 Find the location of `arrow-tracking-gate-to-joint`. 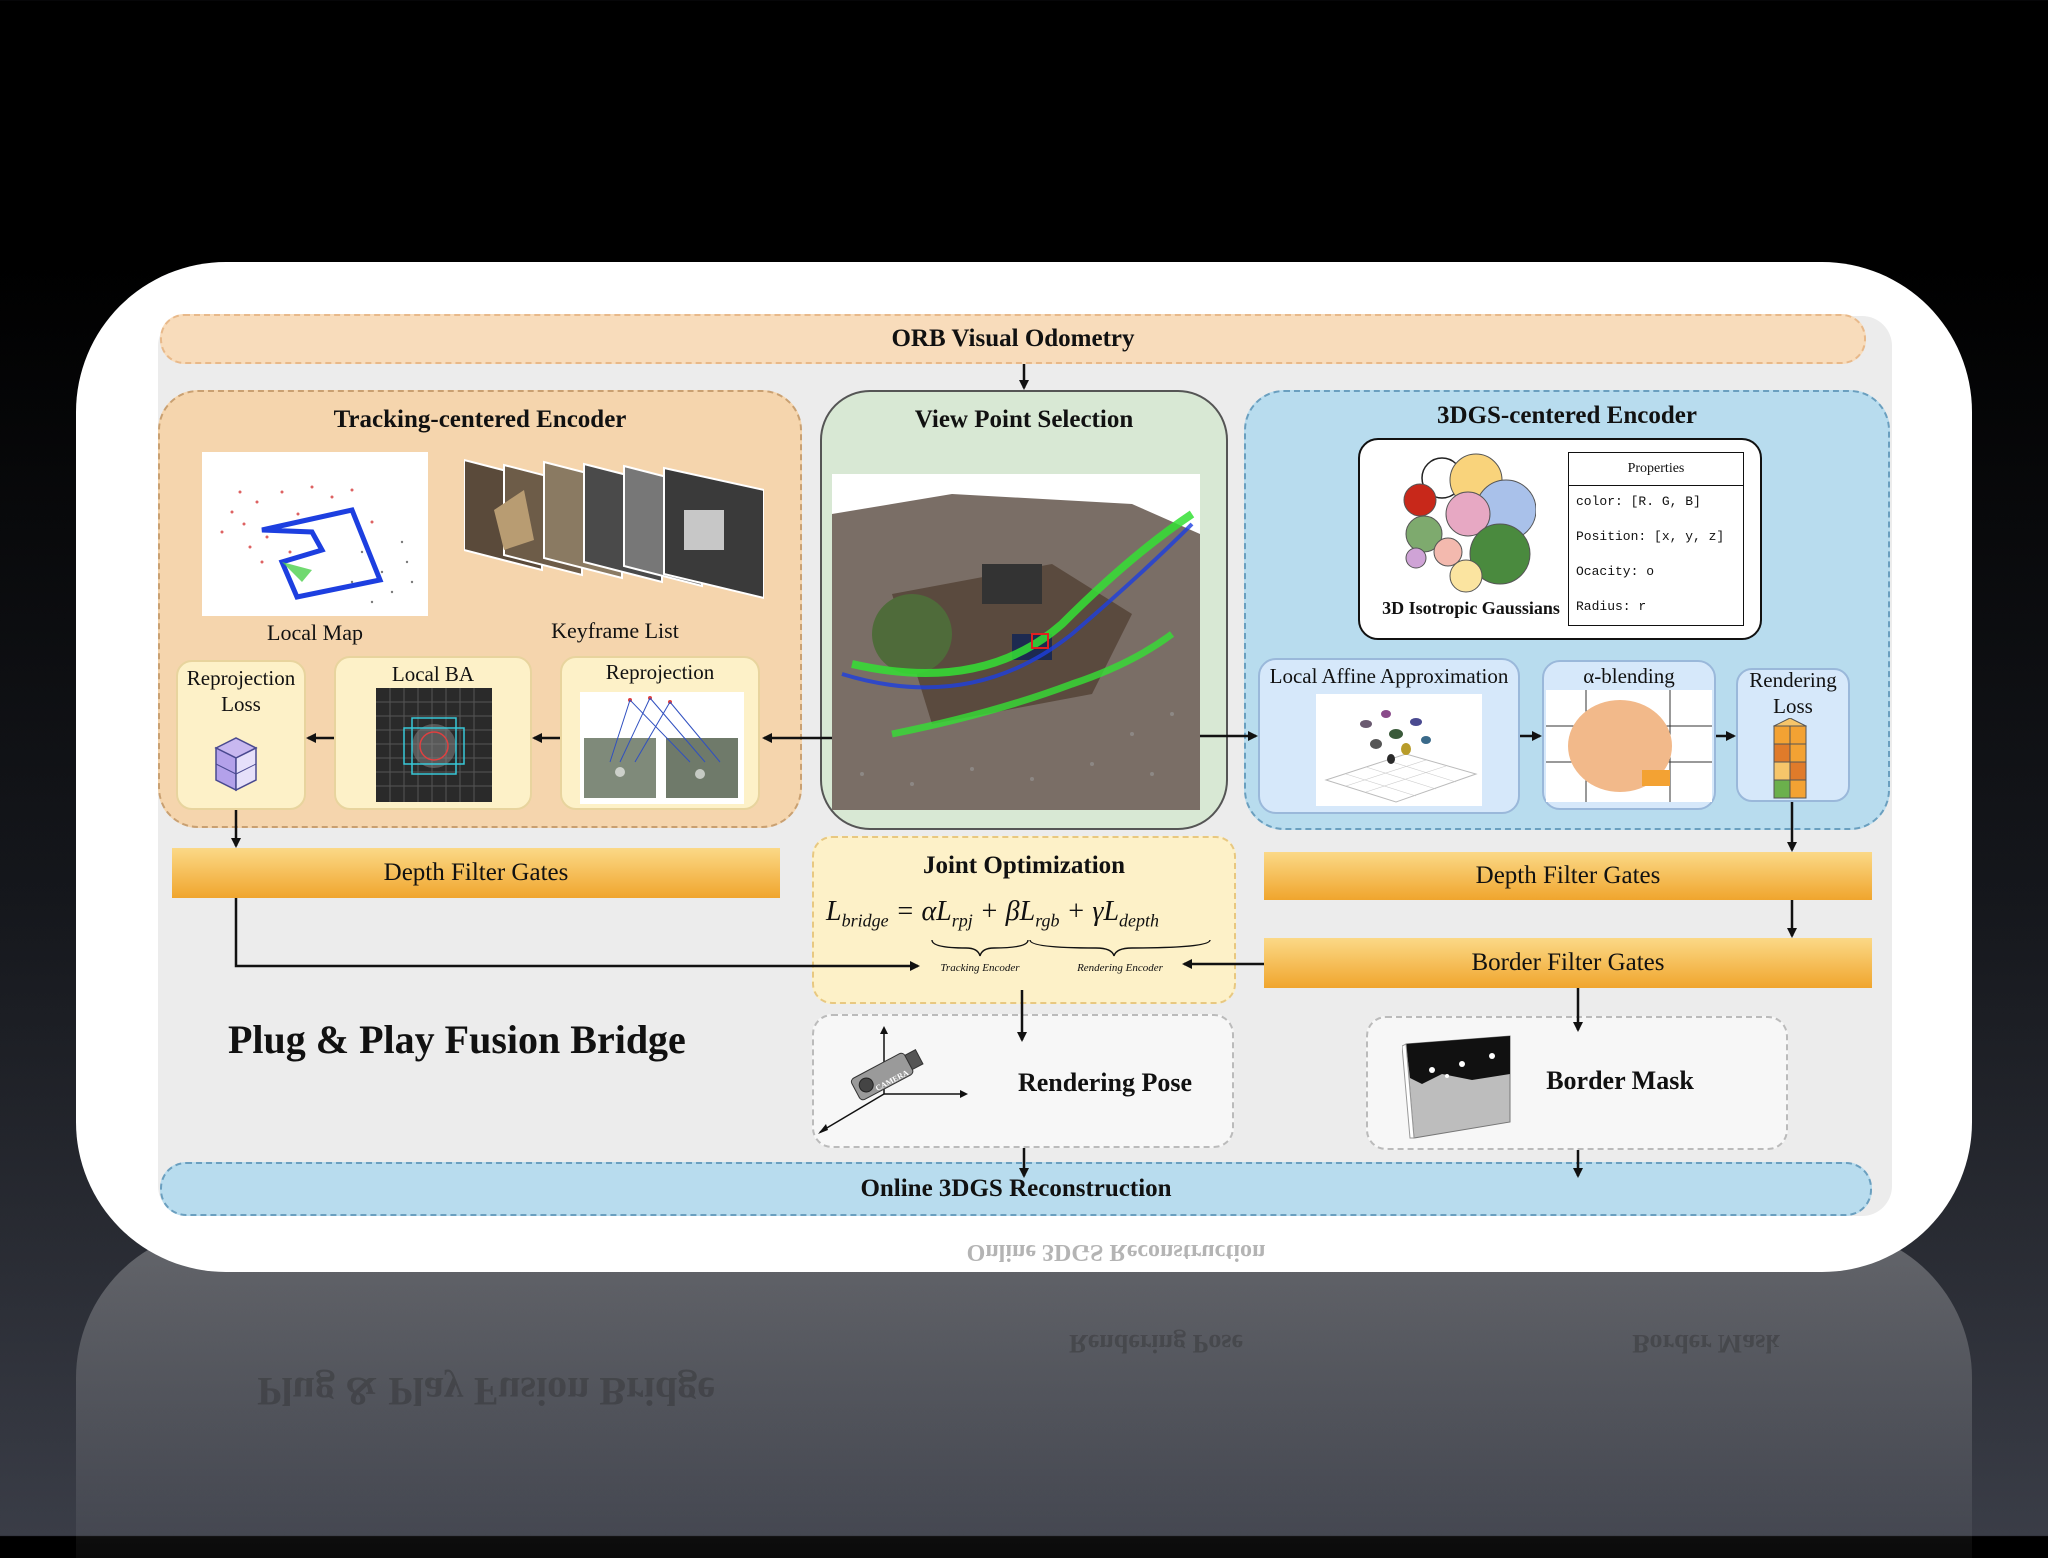

arrow-tracking-gate-to-joint is located at coordinates (577, 934).